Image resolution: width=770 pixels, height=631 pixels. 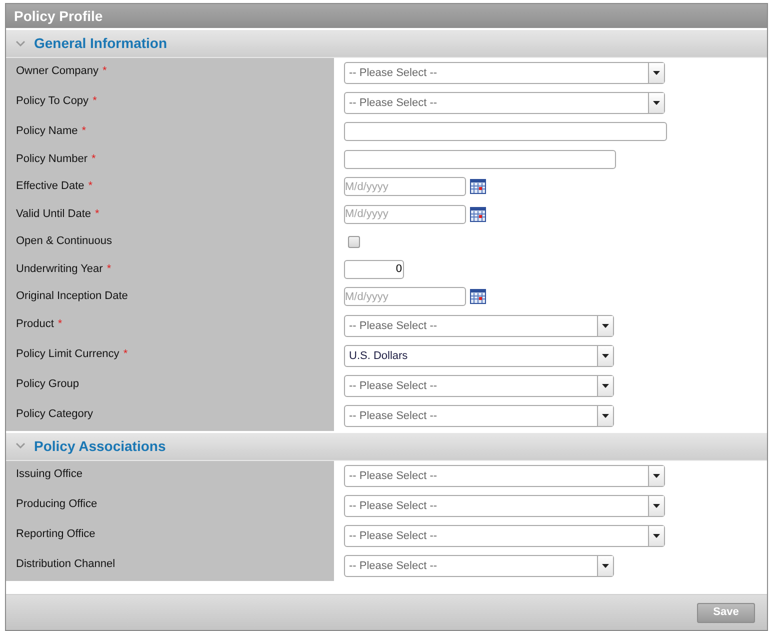 I want to click on field-label: Policy Number, so click(x=52, y=158).